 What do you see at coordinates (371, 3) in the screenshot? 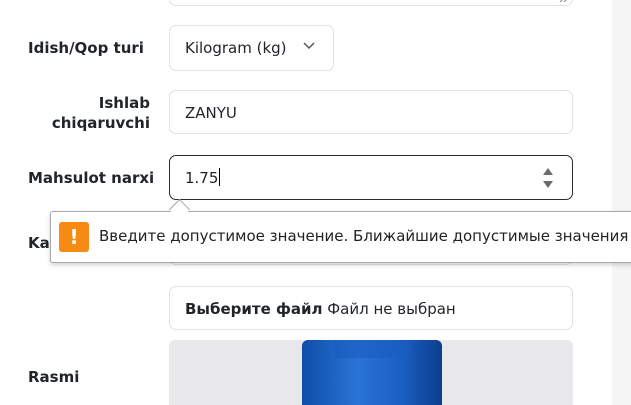
I see `description-textarea` at bounding box center [371, 3].